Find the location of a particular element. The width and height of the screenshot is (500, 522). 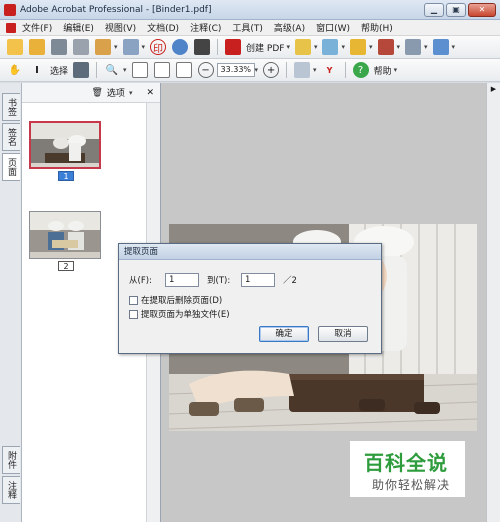

help-icon: ? is located at coordinates (360, 70).